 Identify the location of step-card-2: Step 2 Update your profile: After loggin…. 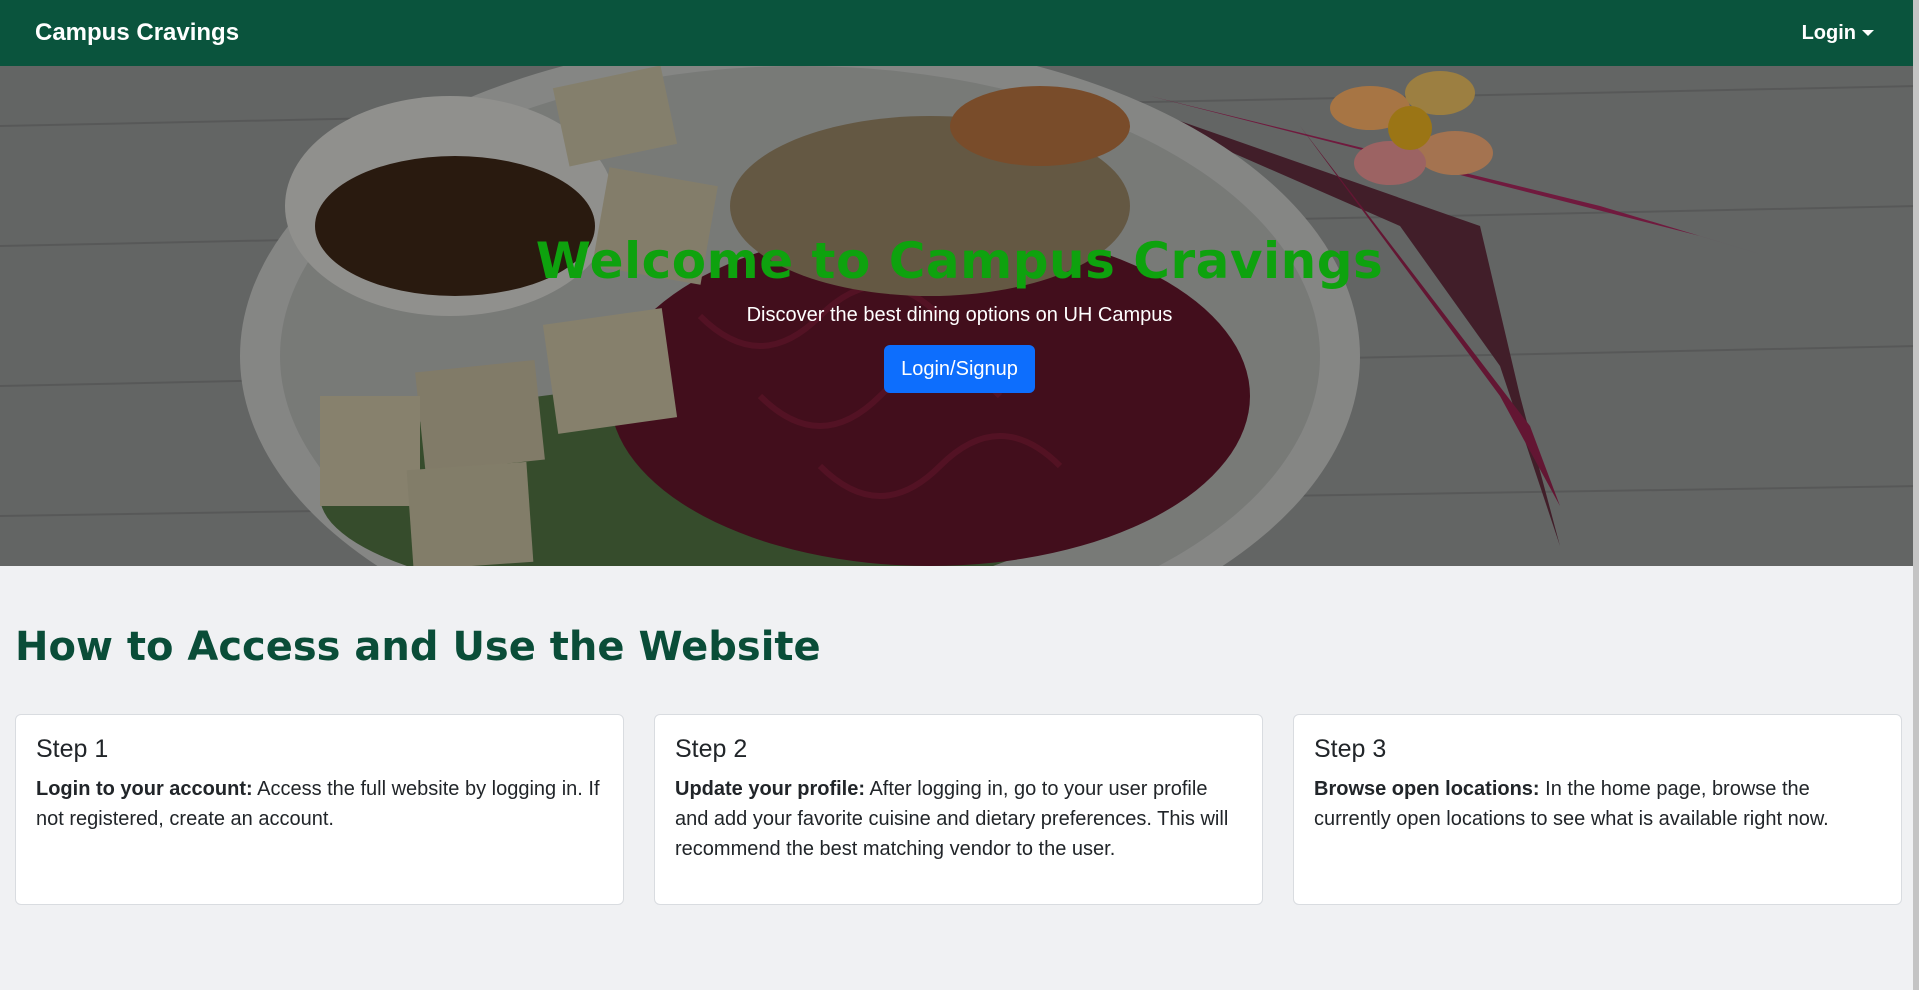
(958, 809).